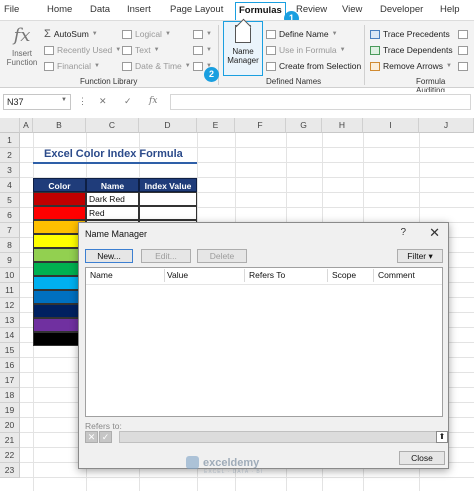 This screenshot has width=474, height=491. What do you see at coordinates (463, 50) in the screenshot?
I see `error-checking-button` at bounding box center [463, 50].